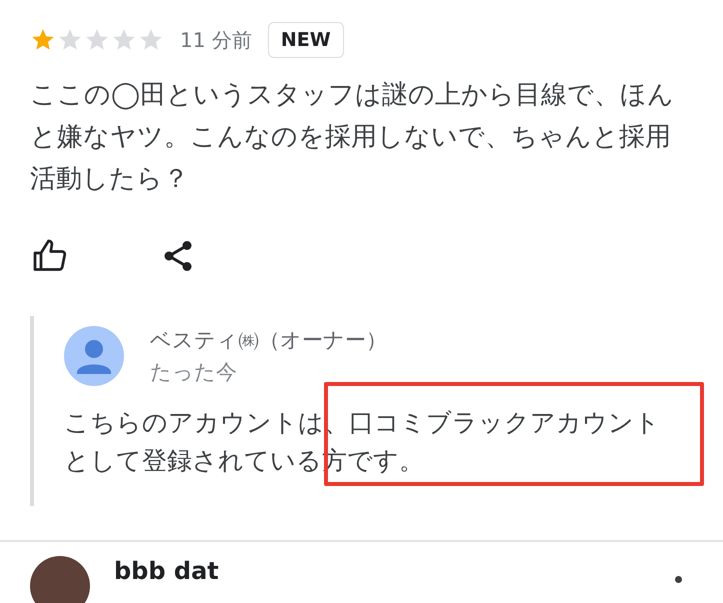  What do you see at coordinates (678, 579) in the screenshot?
I see `more-icon` at bounding box center [678, 579].